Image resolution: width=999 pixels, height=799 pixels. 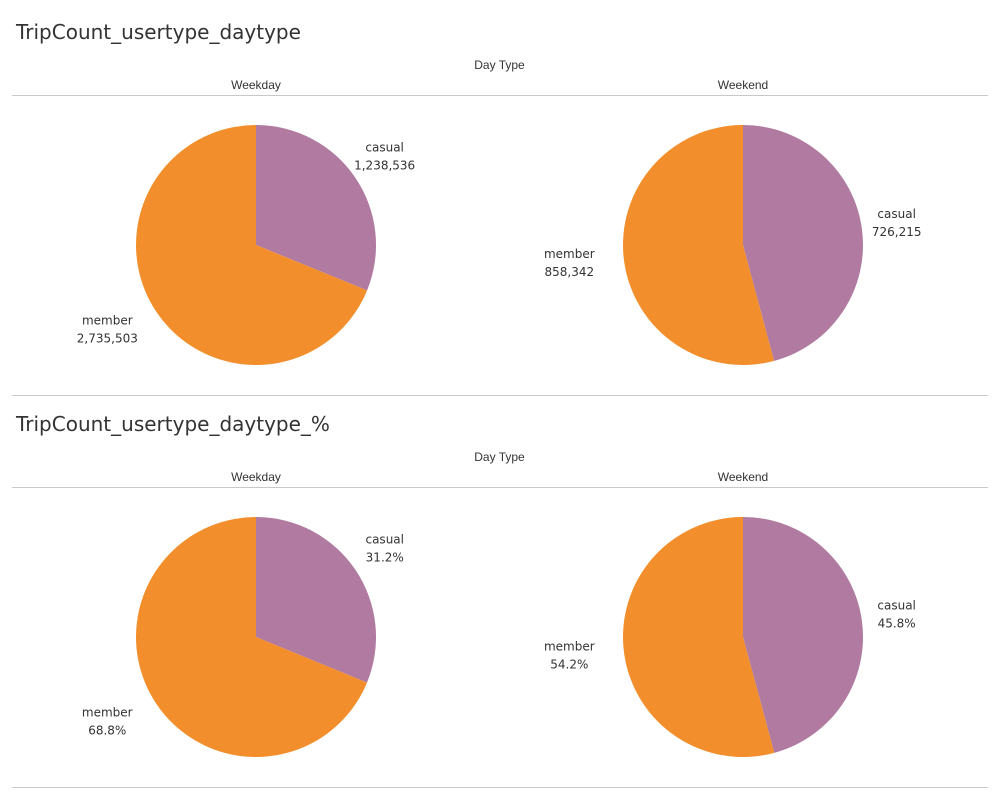 What do you see at coordinates (897, 624) in the screenshot?
I see `slice-value-label-casual: 45.8%` at bounding box center [897, 624].